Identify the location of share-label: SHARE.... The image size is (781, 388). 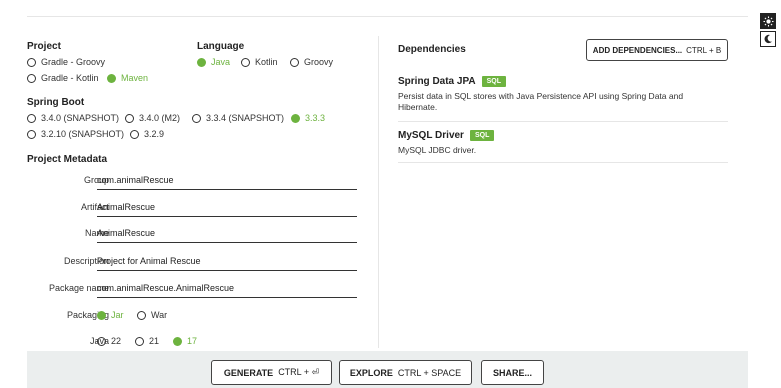
(512, 372).